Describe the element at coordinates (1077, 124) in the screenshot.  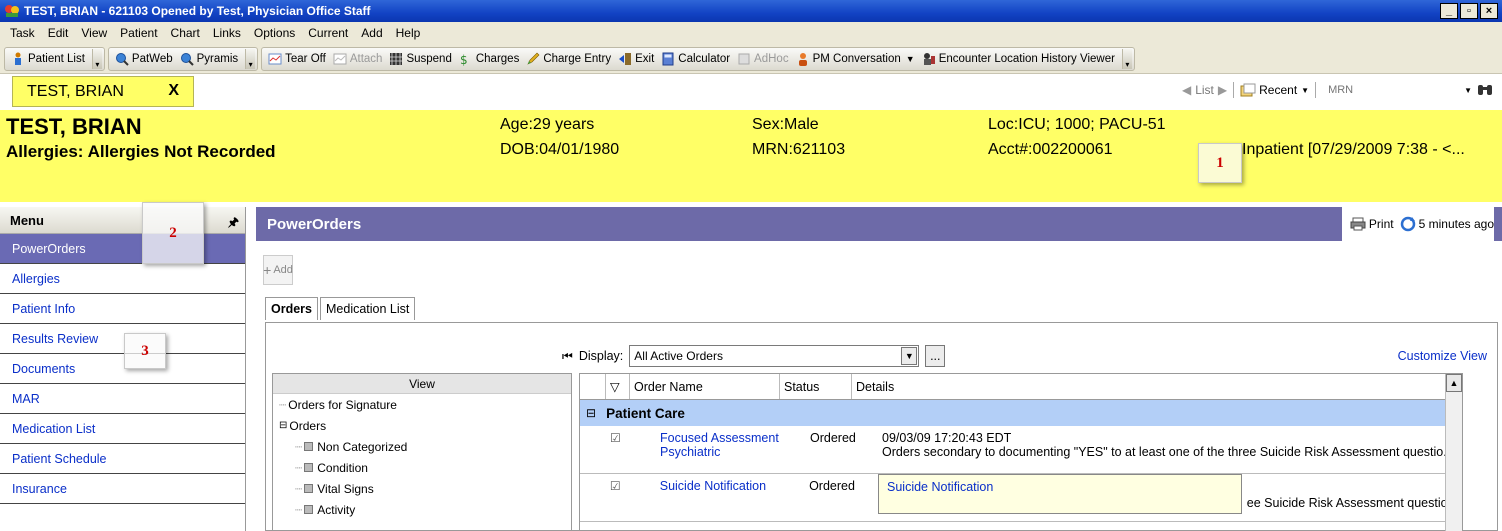
I see `patient-location: Loc:ICU; 1000; PACU-51` at that location.